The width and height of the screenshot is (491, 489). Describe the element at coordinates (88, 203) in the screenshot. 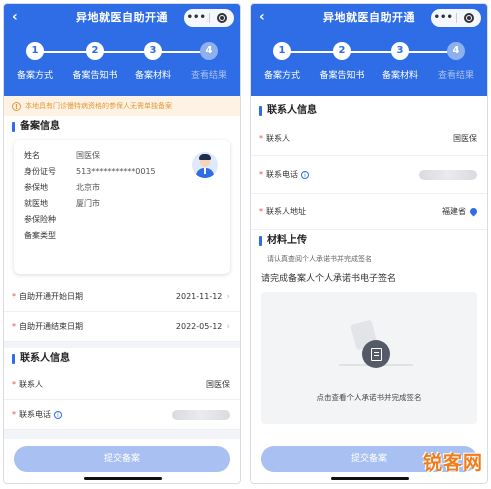

I see `info-value: 厦门市` at that location.